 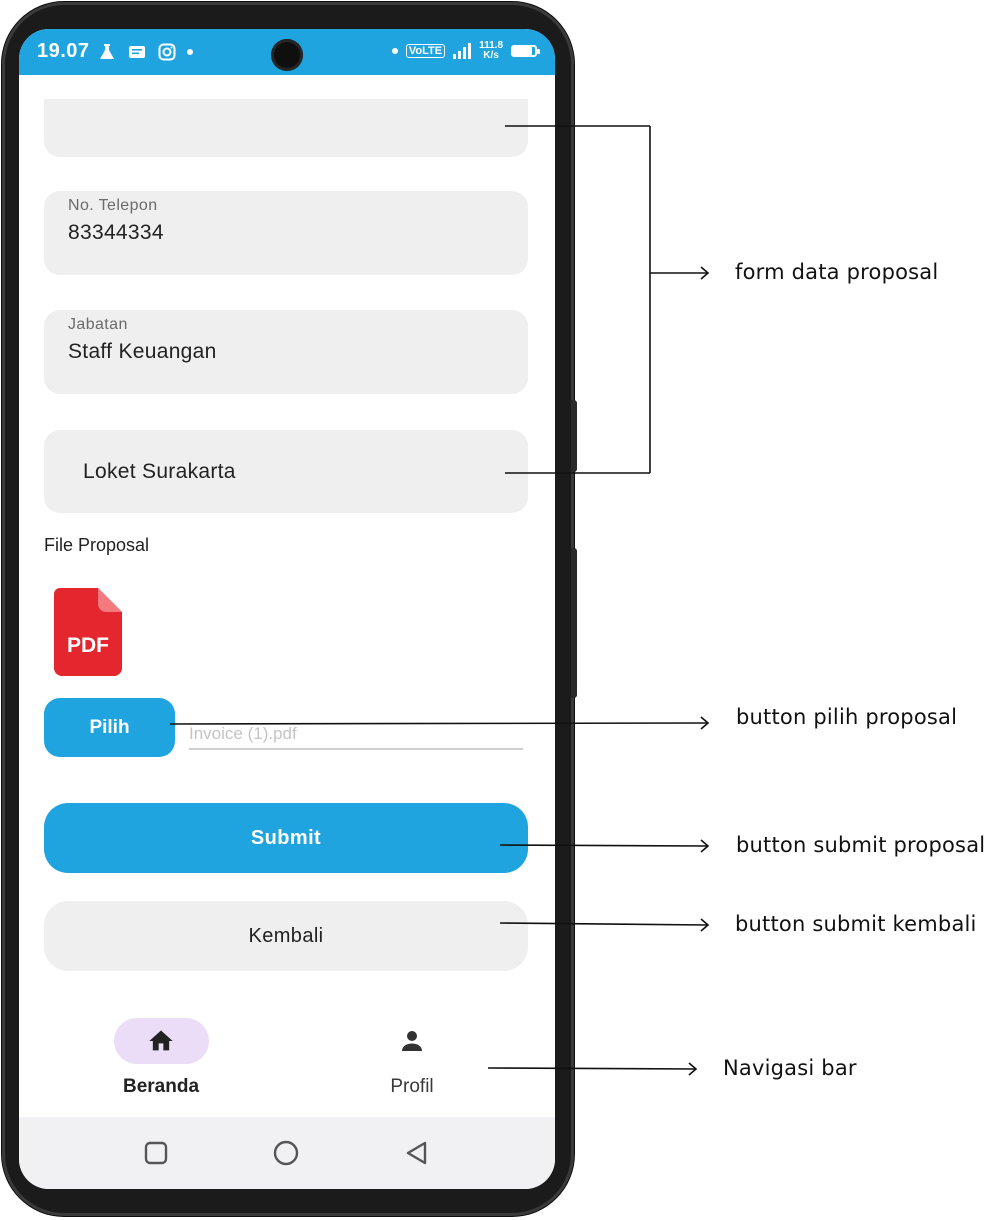 I want to click on annotation-back: button submit kembali, so click(x=856, y=924).